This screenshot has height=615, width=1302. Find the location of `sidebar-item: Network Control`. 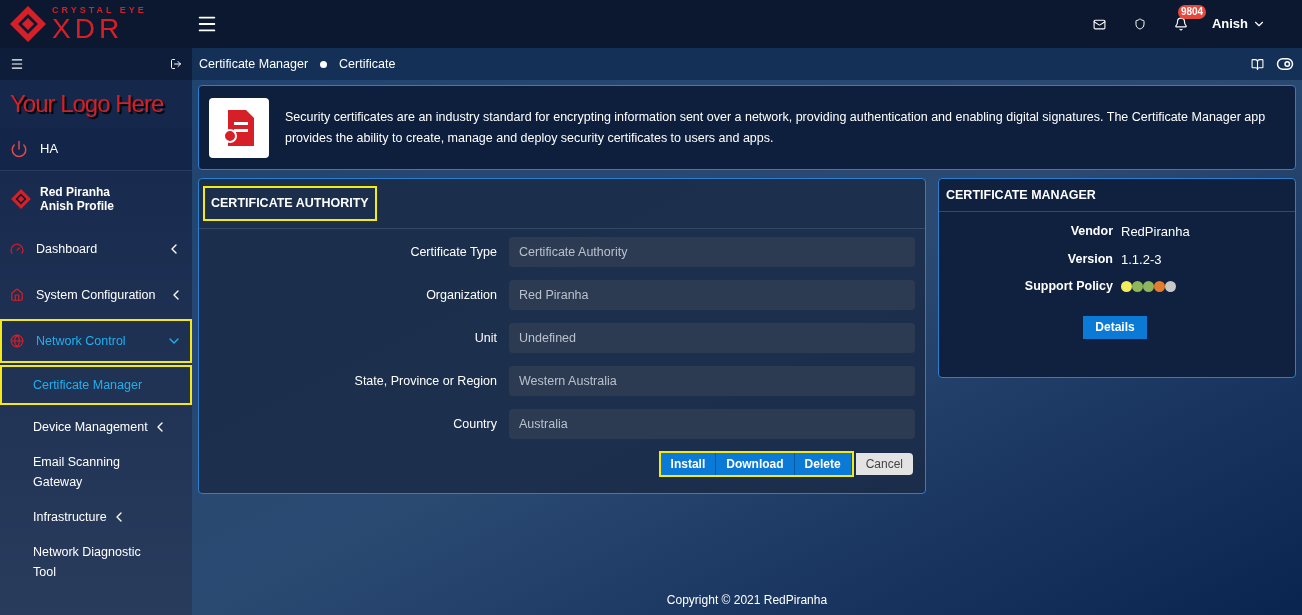

sidebar-item: Network Control is located at coordinates (96, 341).